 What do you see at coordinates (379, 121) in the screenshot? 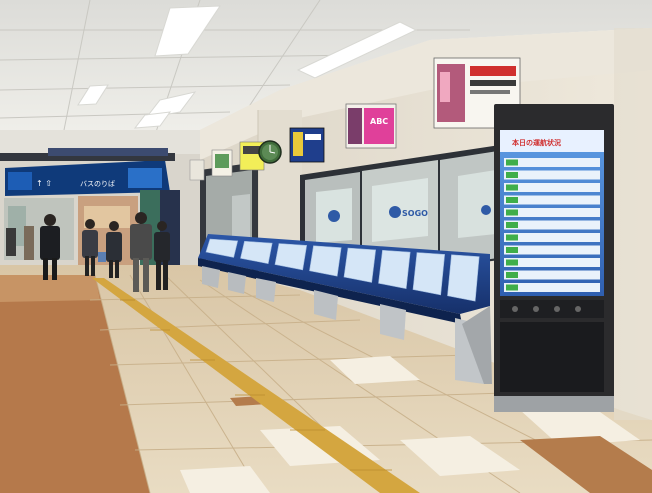
I see `abc-poster-text: ABC` at bounding box center [379, 121].